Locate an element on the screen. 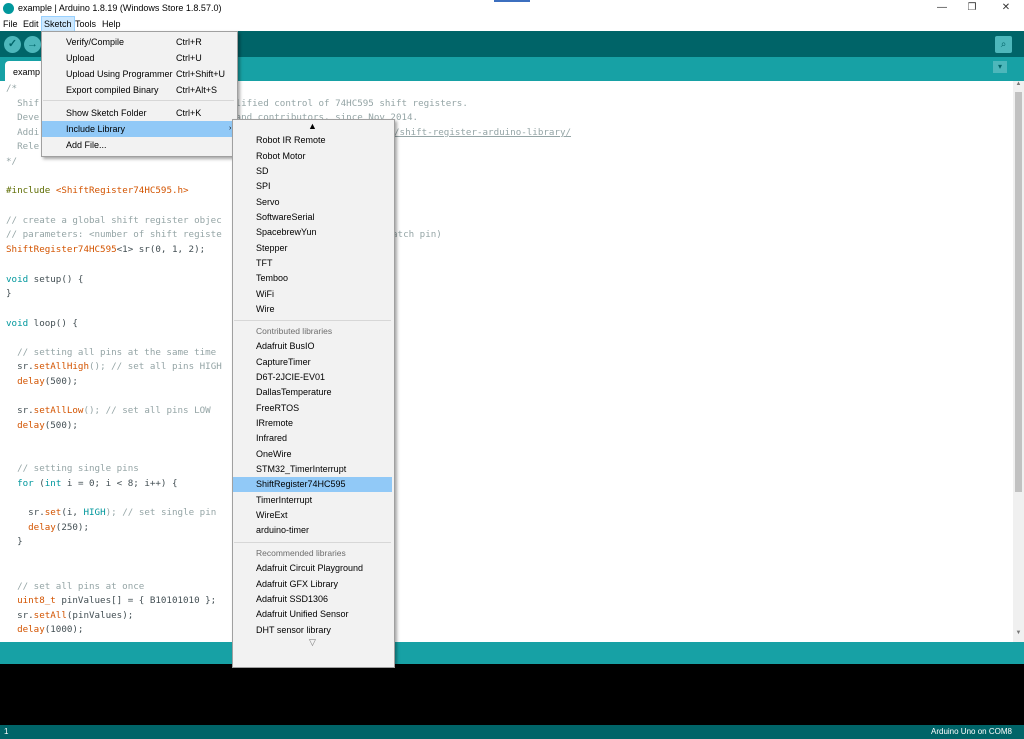  code-line: ShiftRegister74HC595<1> sr(0, 1, 2); is located at coordinates (106, 249).